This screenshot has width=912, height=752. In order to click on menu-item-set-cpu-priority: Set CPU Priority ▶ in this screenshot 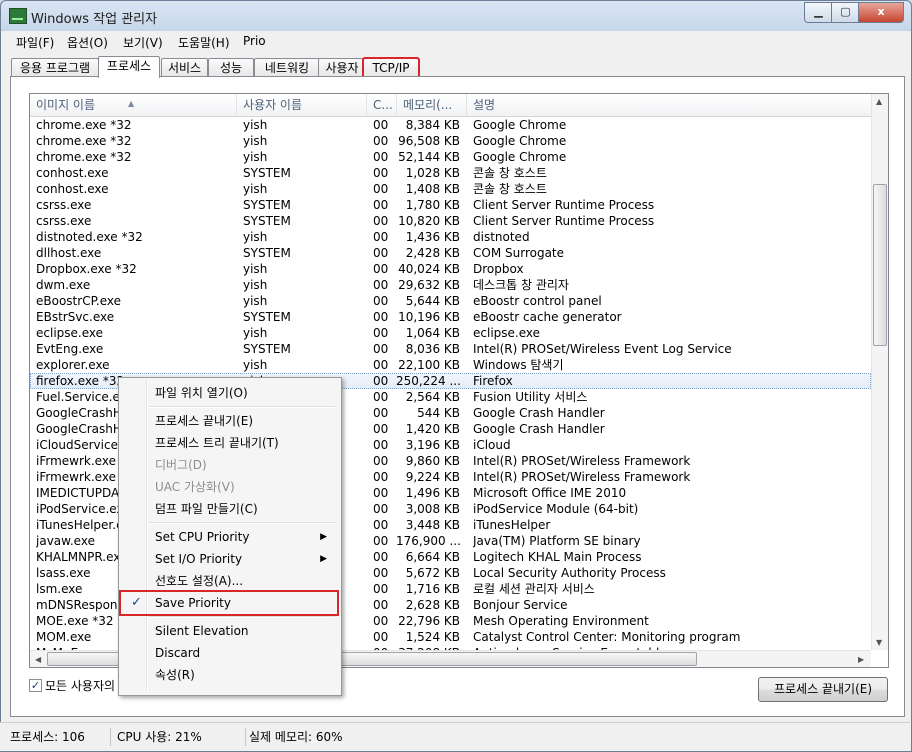, I will do `click(229, 537)`.